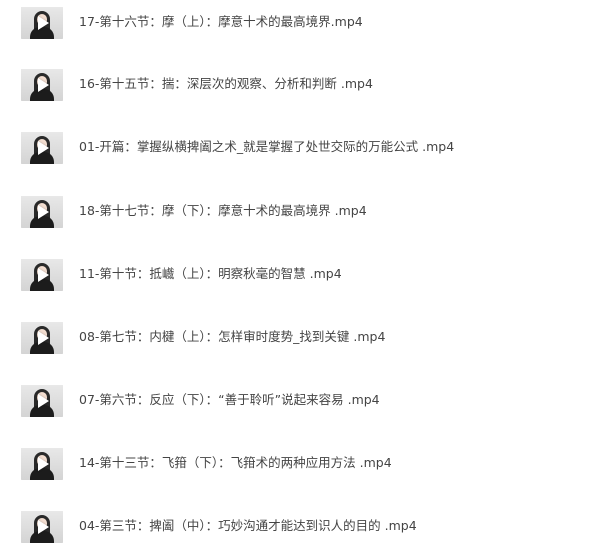 This screenshot has height=557, width=596. Describe the element at coordinates (235, 463) in the screenshot. I see `file-name: 14-第十三节：飞箝（下）：飞箝术的两种应用方法 .mp4` at that location.